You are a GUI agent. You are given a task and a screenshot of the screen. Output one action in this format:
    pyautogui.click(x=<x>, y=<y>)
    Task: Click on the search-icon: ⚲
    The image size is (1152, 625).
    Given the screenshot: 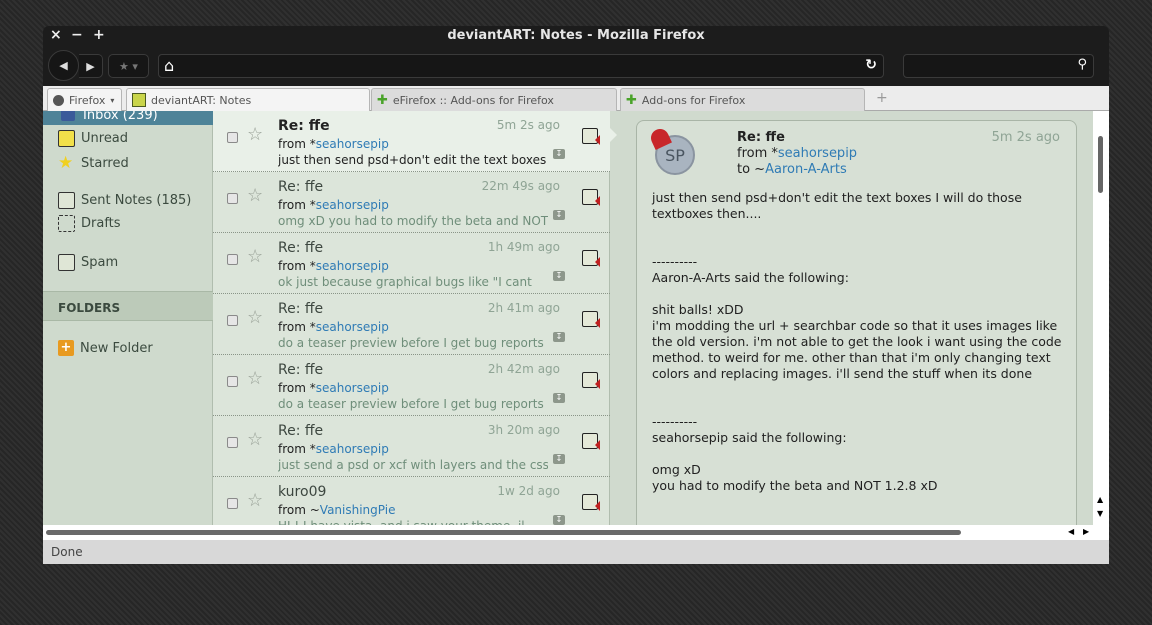 What is the action you would take?
    pyautogui.click(x=1082, y=64)
    